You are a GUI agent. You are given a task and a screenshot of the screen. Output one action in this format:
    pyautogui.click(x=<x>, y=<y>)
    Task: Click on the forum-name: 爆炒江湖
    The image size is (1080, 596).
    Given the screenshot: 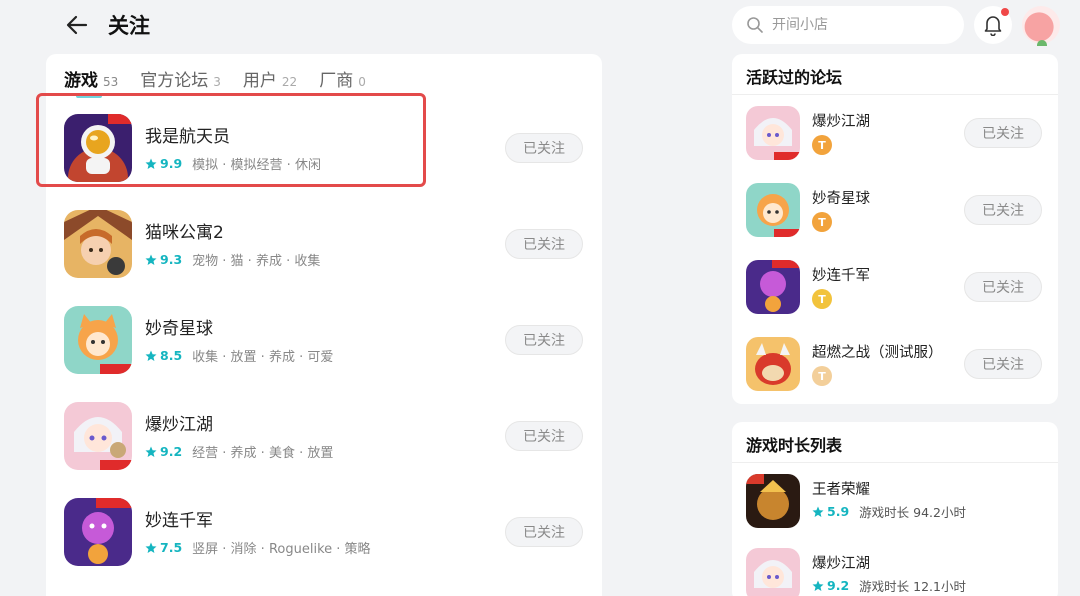 What is the action you would take?
    pyautogui.click(x=841, y=122)
    